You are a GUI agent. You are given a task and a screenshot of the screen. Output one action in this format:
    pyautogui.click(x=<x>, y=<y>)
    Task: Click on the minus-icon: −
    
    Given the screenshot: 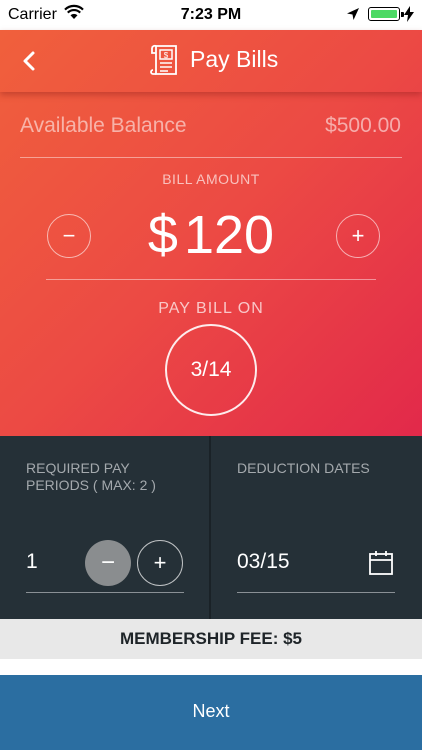 What is the action you would take?
    pyautogui.click(x=107, y=562)
    